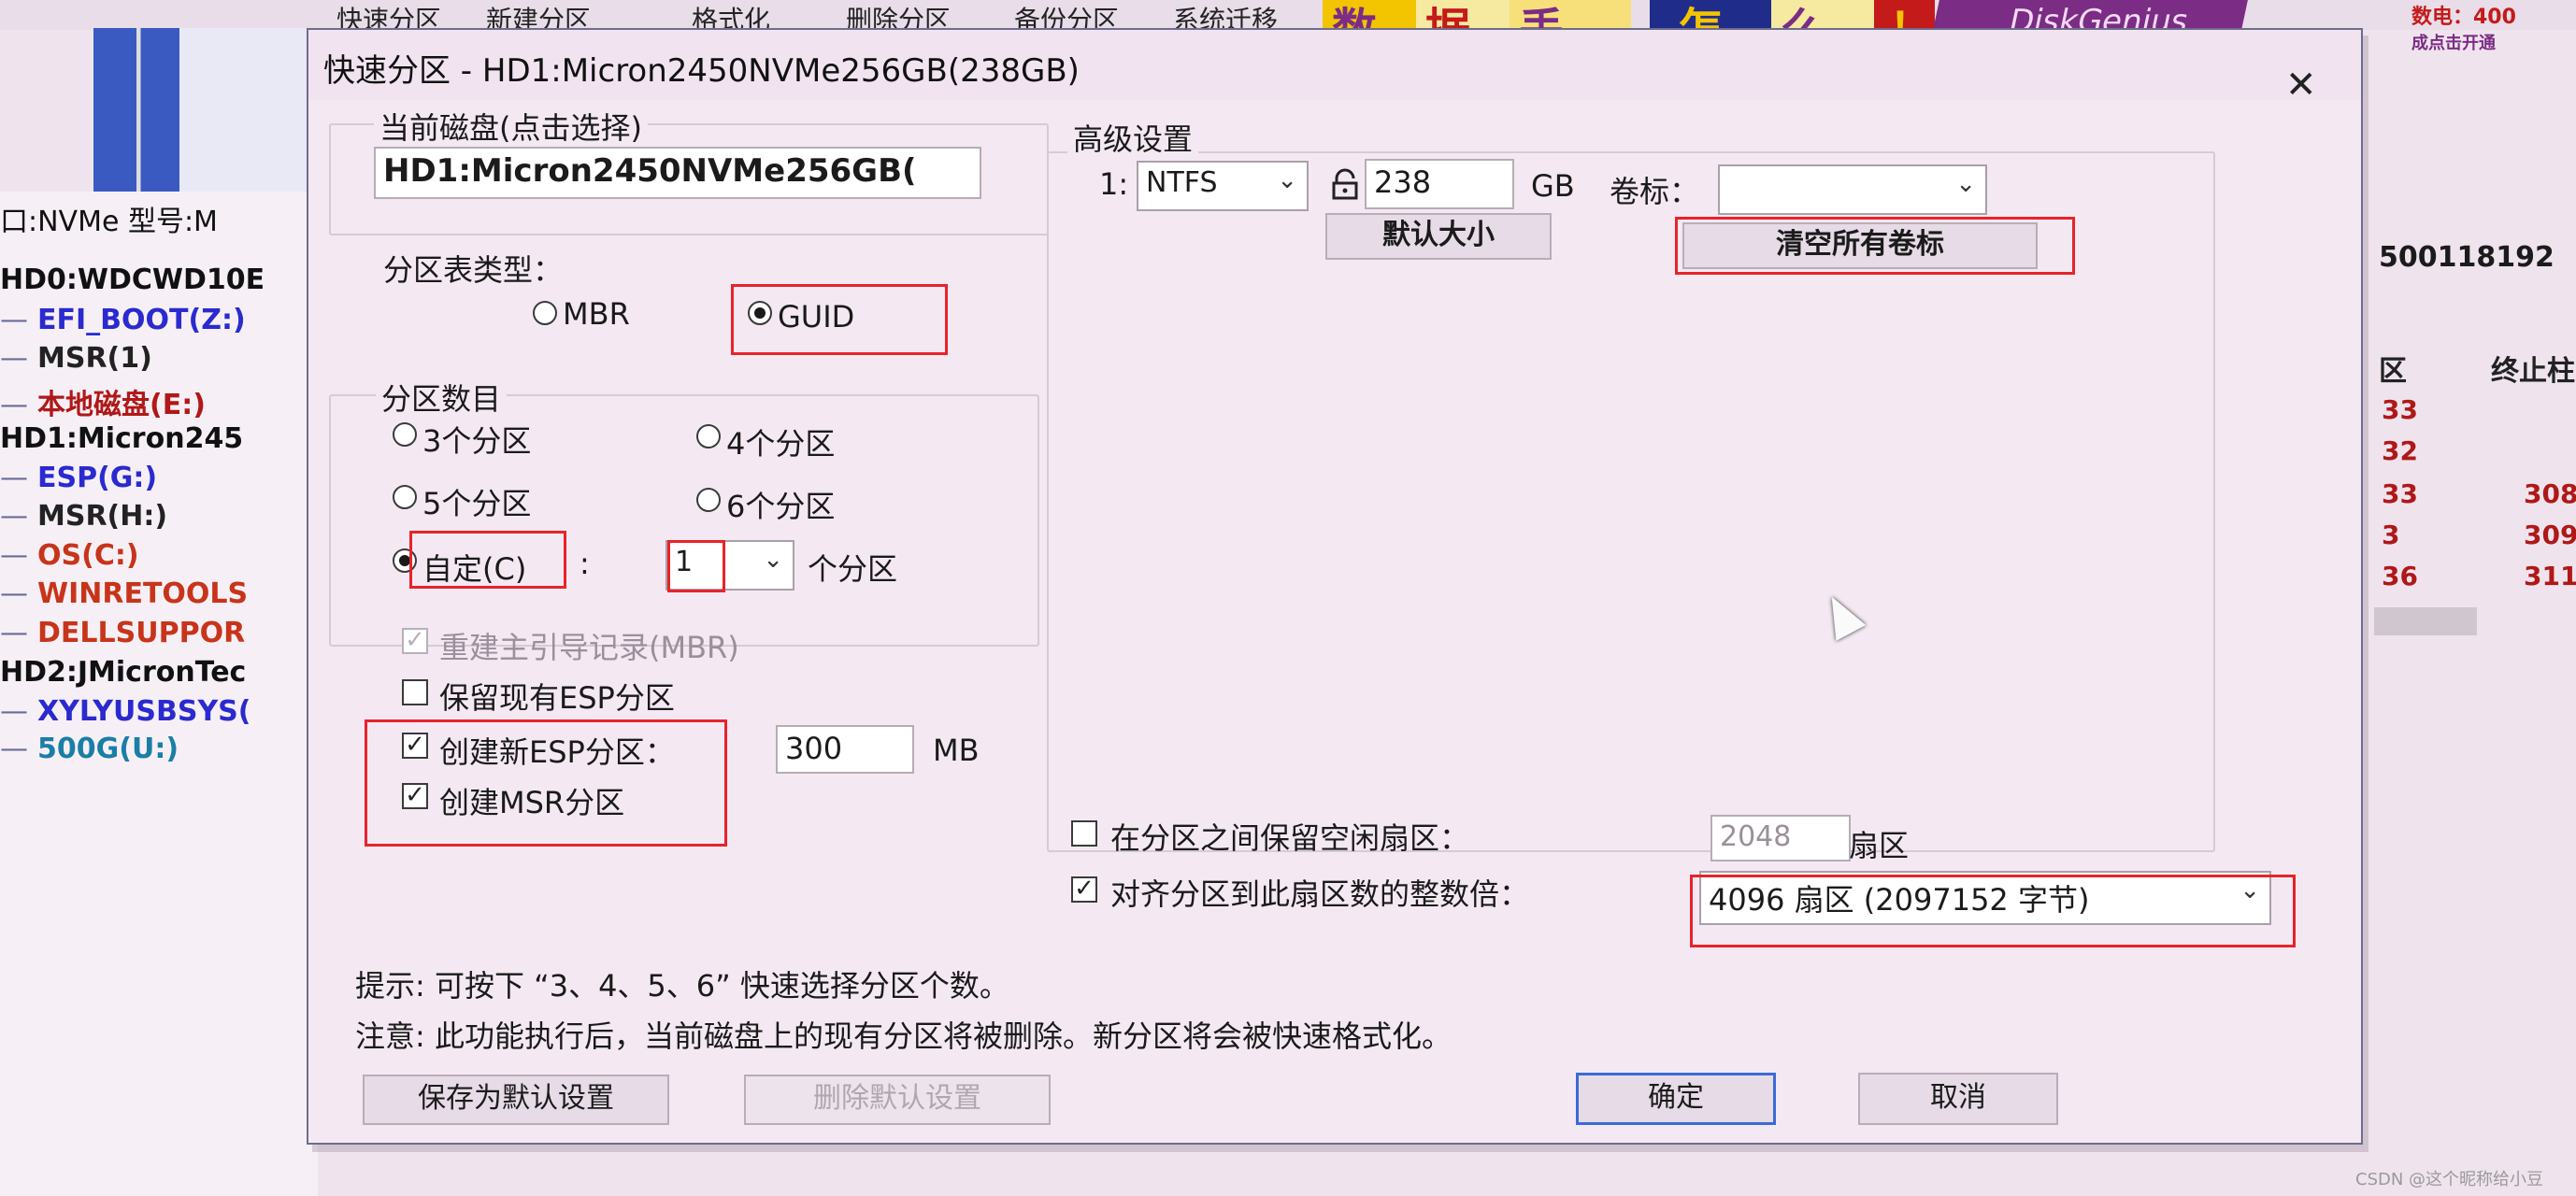  I want to click on horizontal-scrollbar, so click(2425, 621).